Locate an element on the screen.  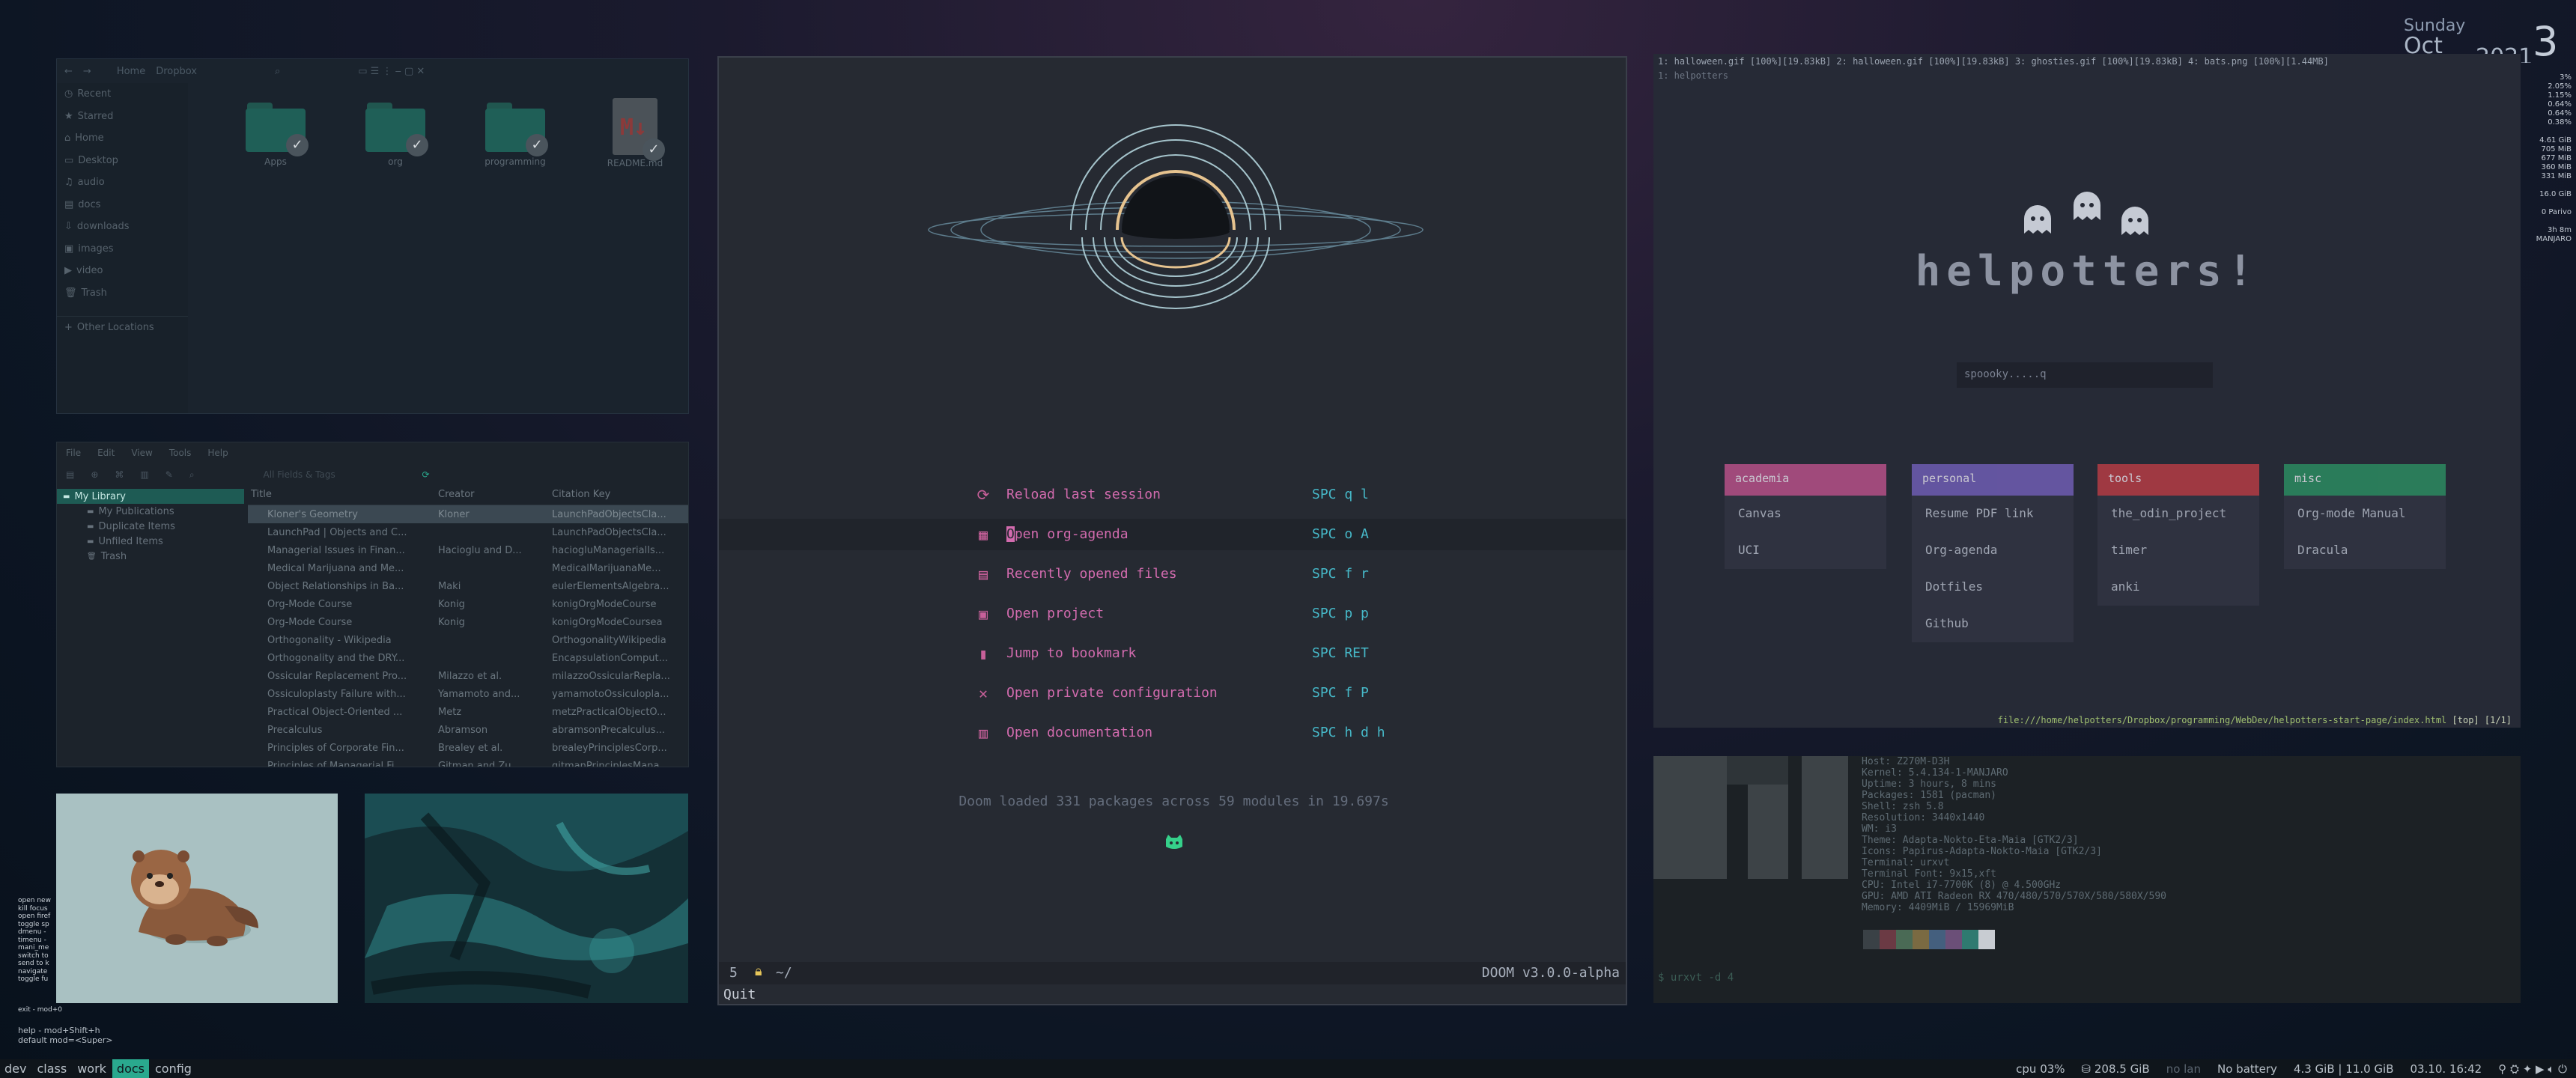
forward-icon: → is located at coordinates (87, 71).